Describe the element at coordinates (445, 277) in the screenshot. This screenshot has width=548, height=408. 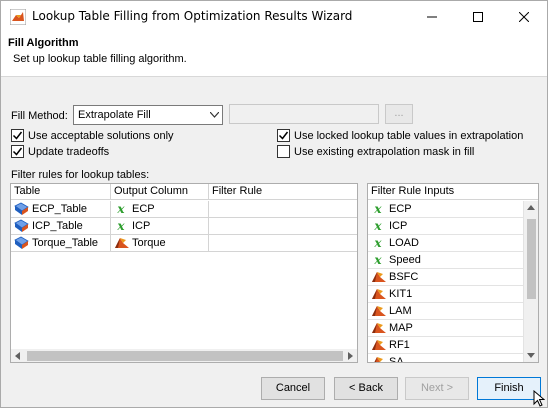
I see `list-item: BSFC` at that location.